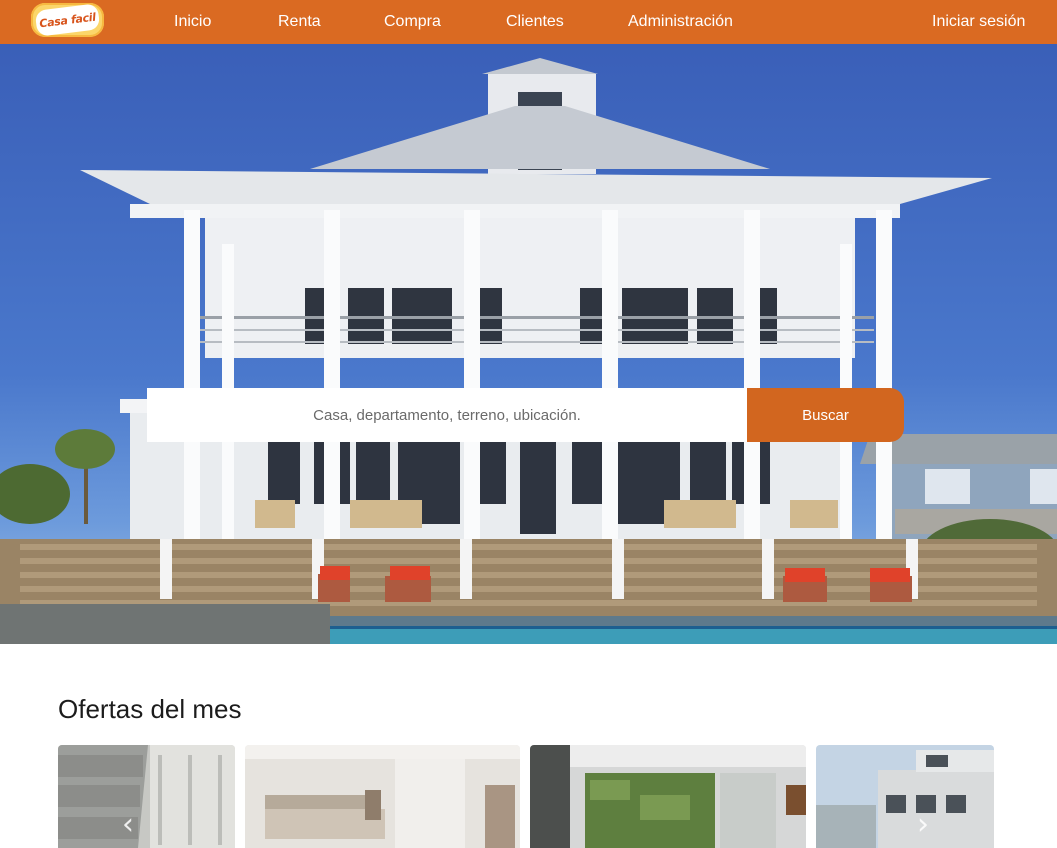 This screenshot has width=1057, height=848. What do you see at coordinates (825, 415) in the screenshot?
I see `search-button: Buscar` at bounding box center [825, 415].